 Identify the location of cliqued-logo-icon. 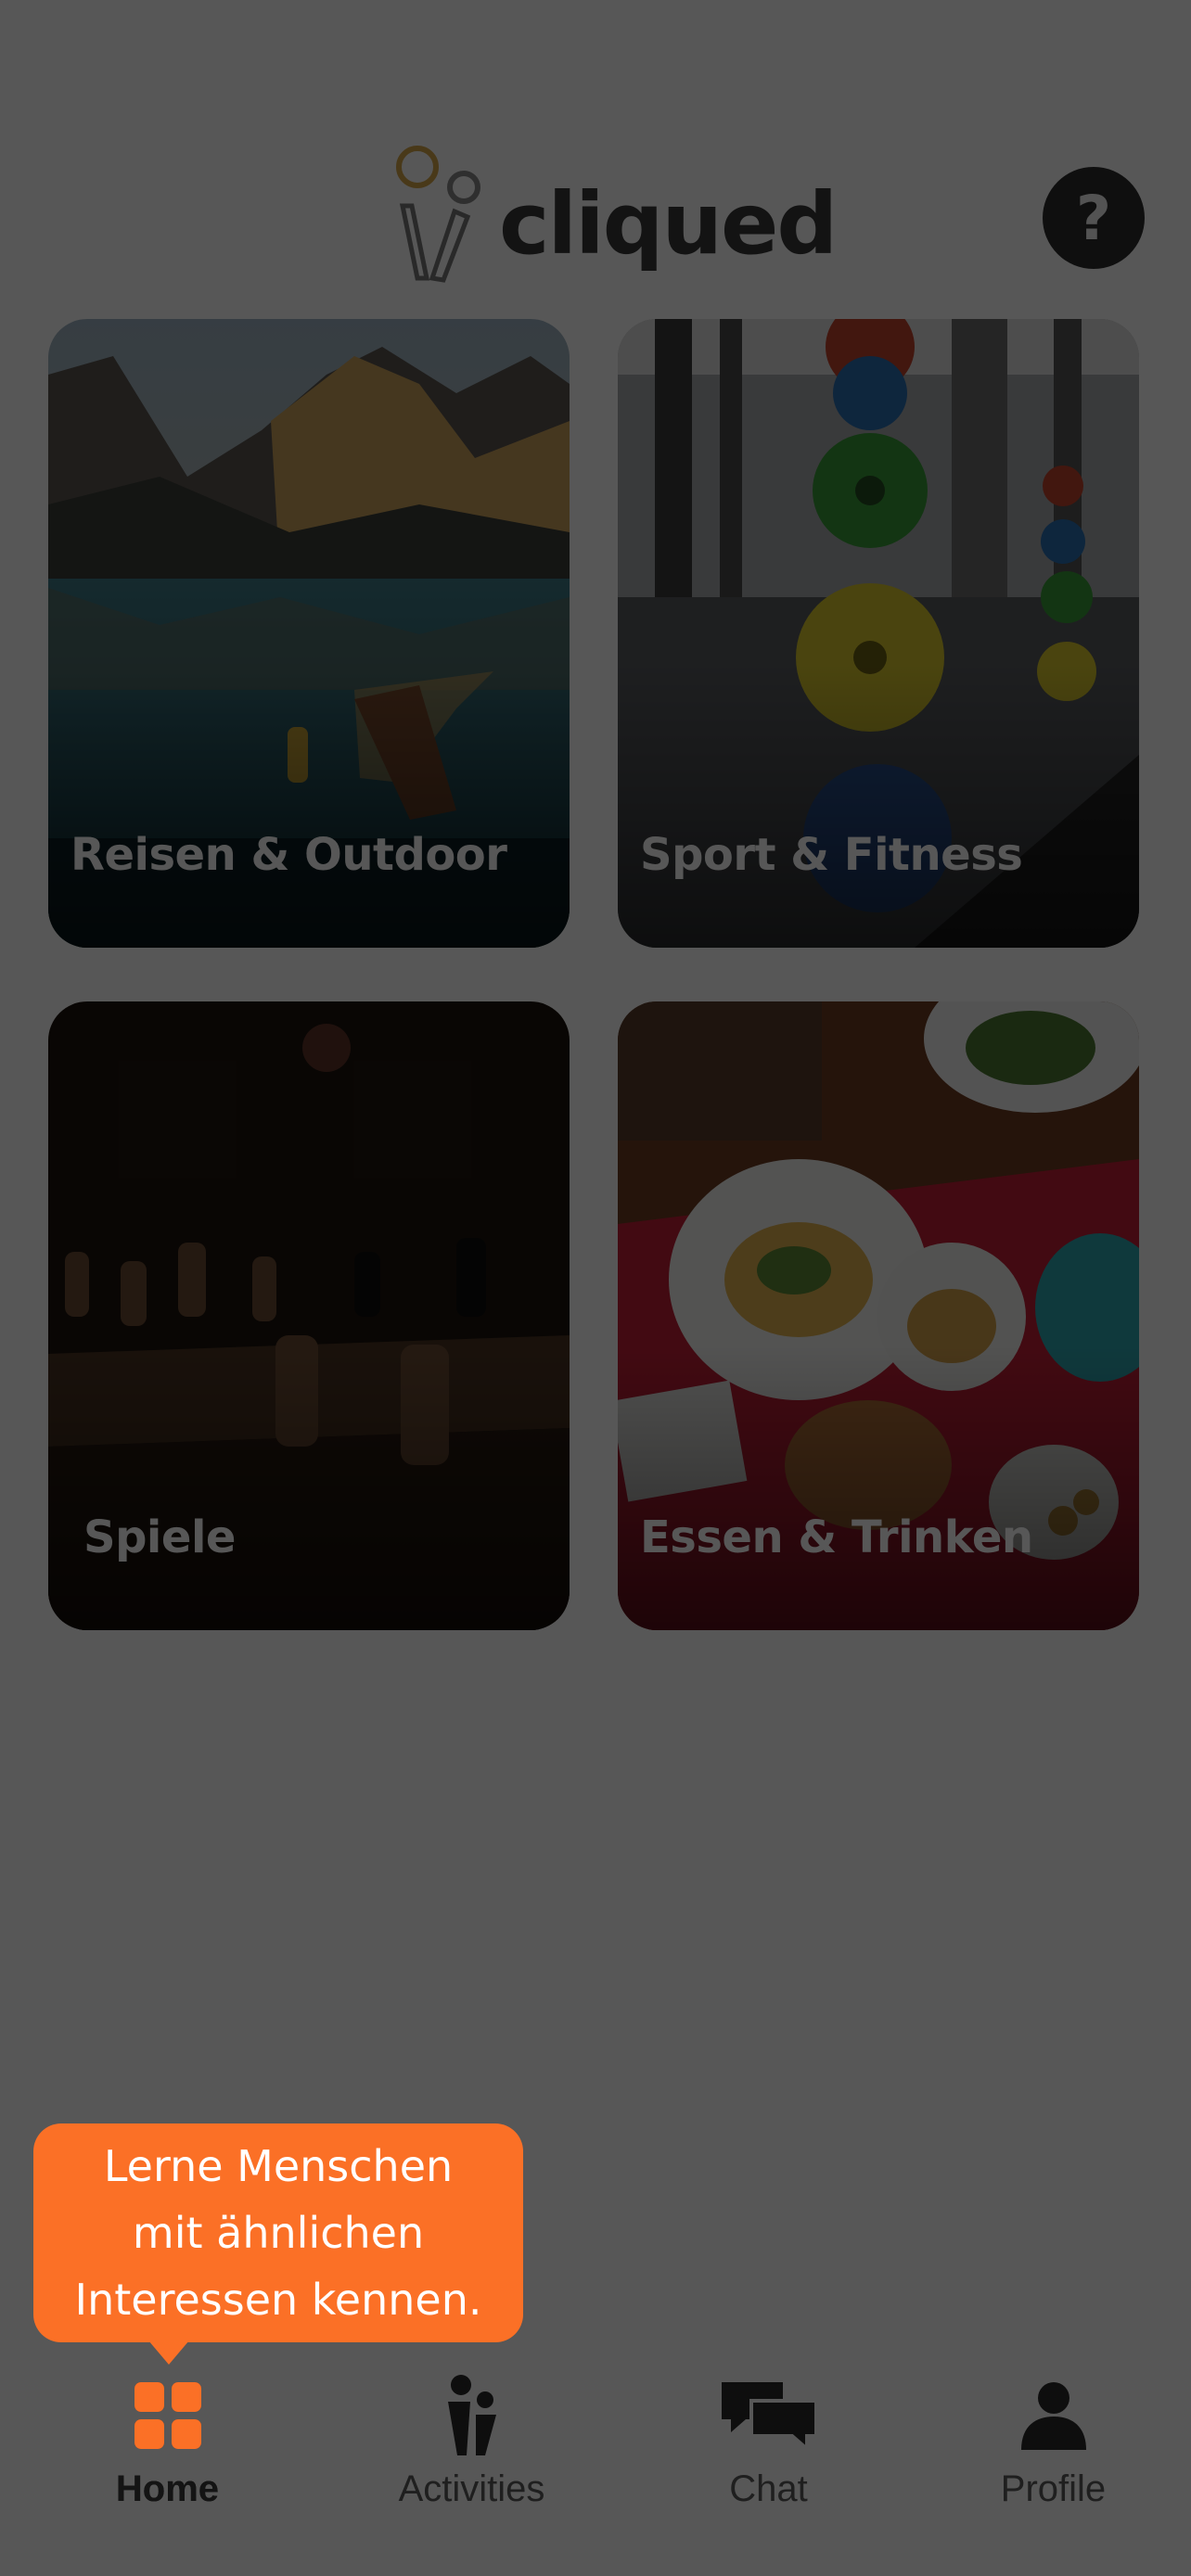
(438, 214).